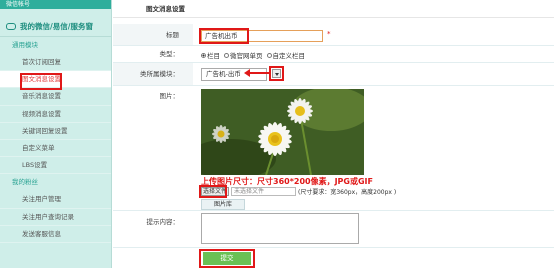 This screenshot has height=268, width=554. Describe the element at coordinates (329, 34) in the screenshot. I see `required-mark: *` at that location.